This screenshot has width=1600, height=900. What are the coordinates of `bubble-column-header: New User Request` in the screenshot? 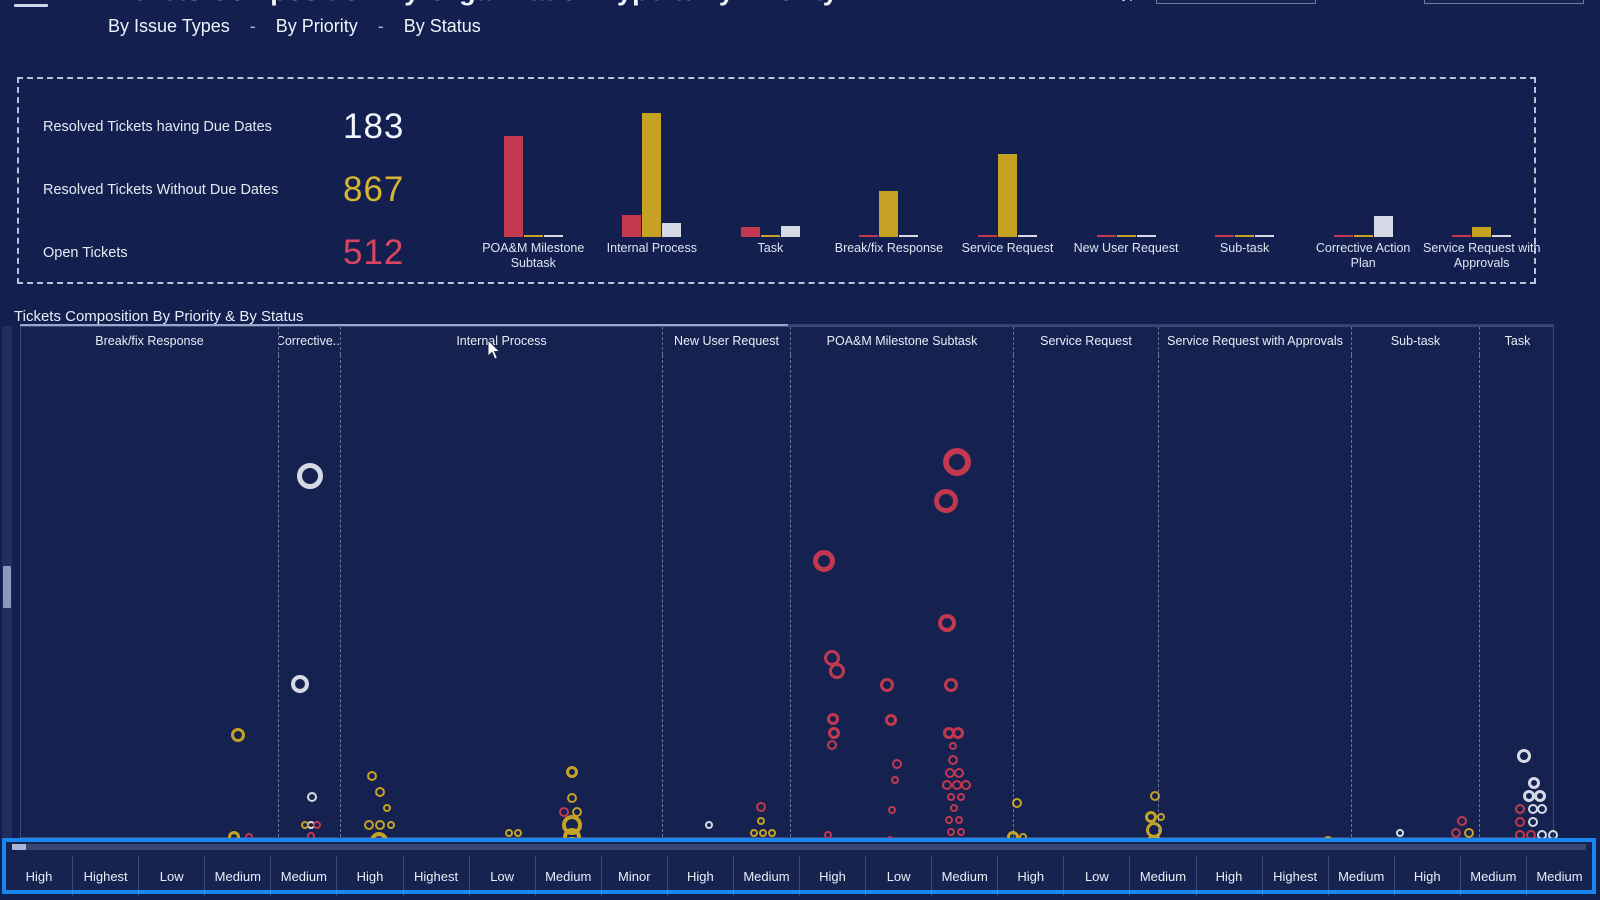 It's located at (726, 341).